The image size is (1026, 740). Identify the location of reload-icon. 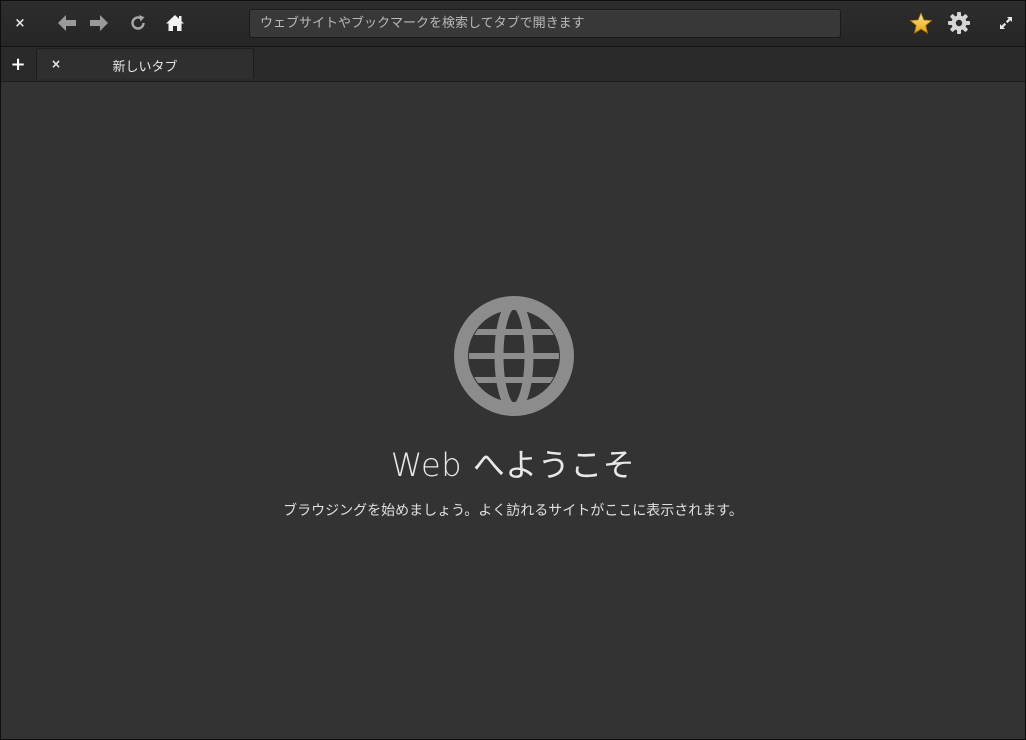
(138, 22).